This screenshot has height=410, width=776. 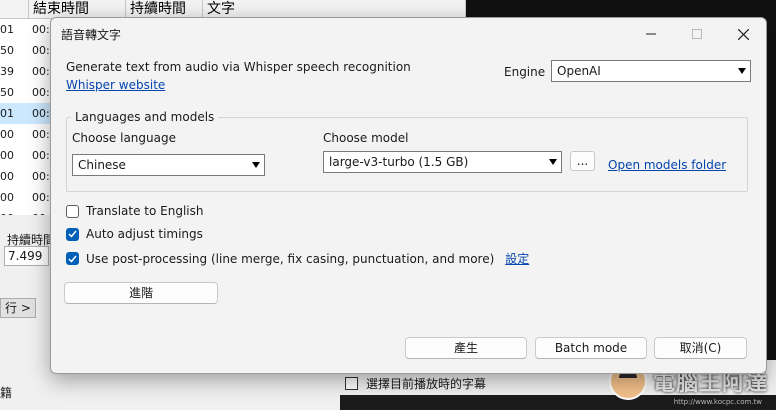 I want to click on close-icon, so click(x=743, y=34).